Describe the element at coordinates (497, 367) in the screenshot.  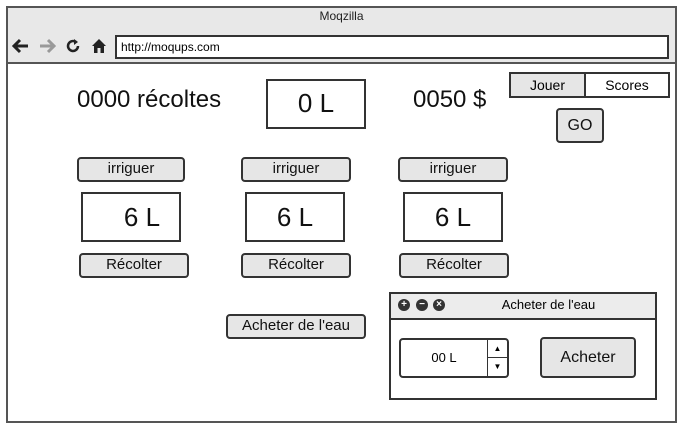
I see `stepper-down-icon: ▼` at that location.